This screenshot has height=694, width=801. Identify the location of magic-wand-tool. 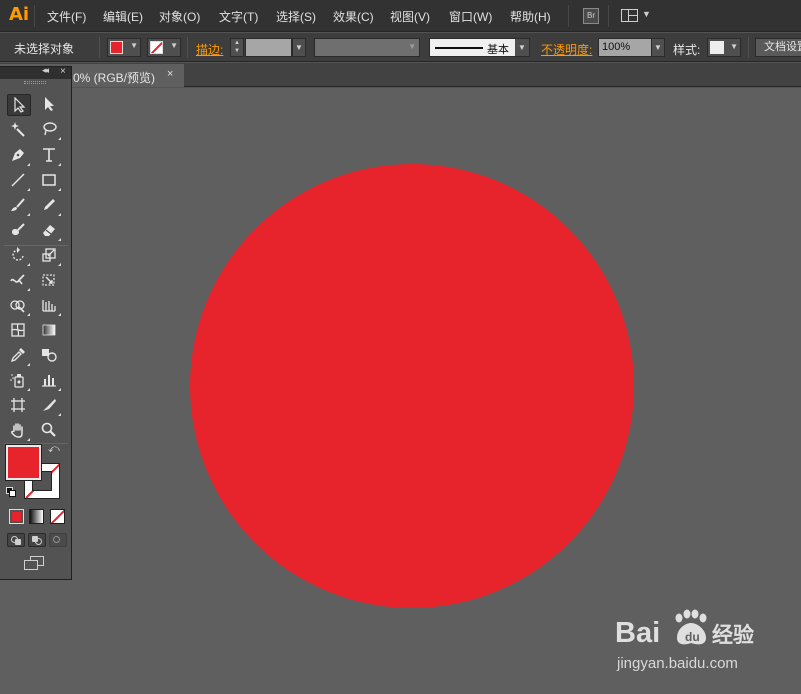
(19, 130).